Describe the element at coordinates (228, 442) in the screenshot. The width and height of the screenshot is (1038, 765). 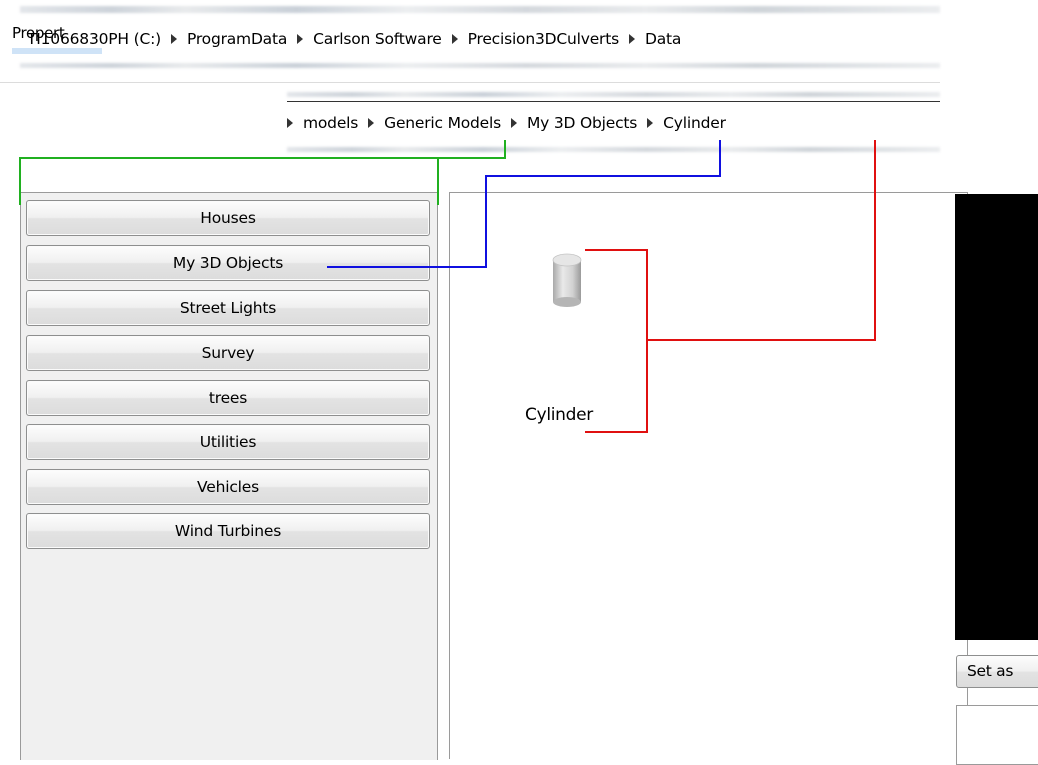
I see `category-button-utilities: Utilities` at that location.